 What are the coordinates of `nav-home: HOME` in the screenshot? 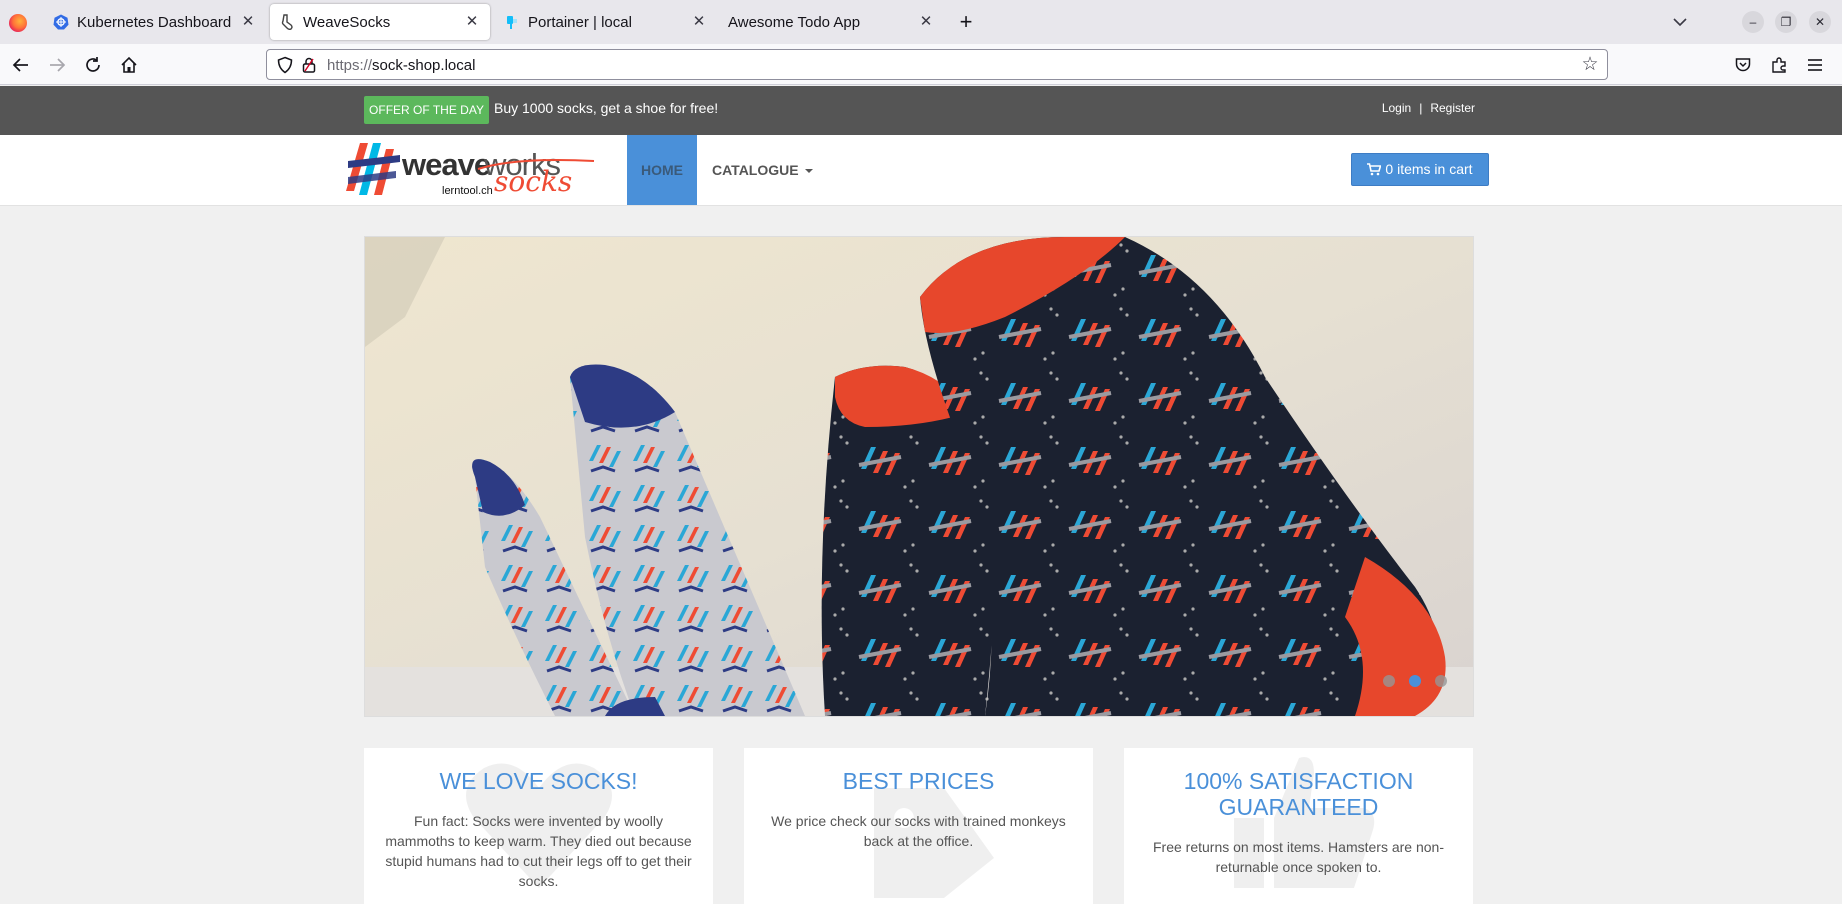 It's located at (662, 170).